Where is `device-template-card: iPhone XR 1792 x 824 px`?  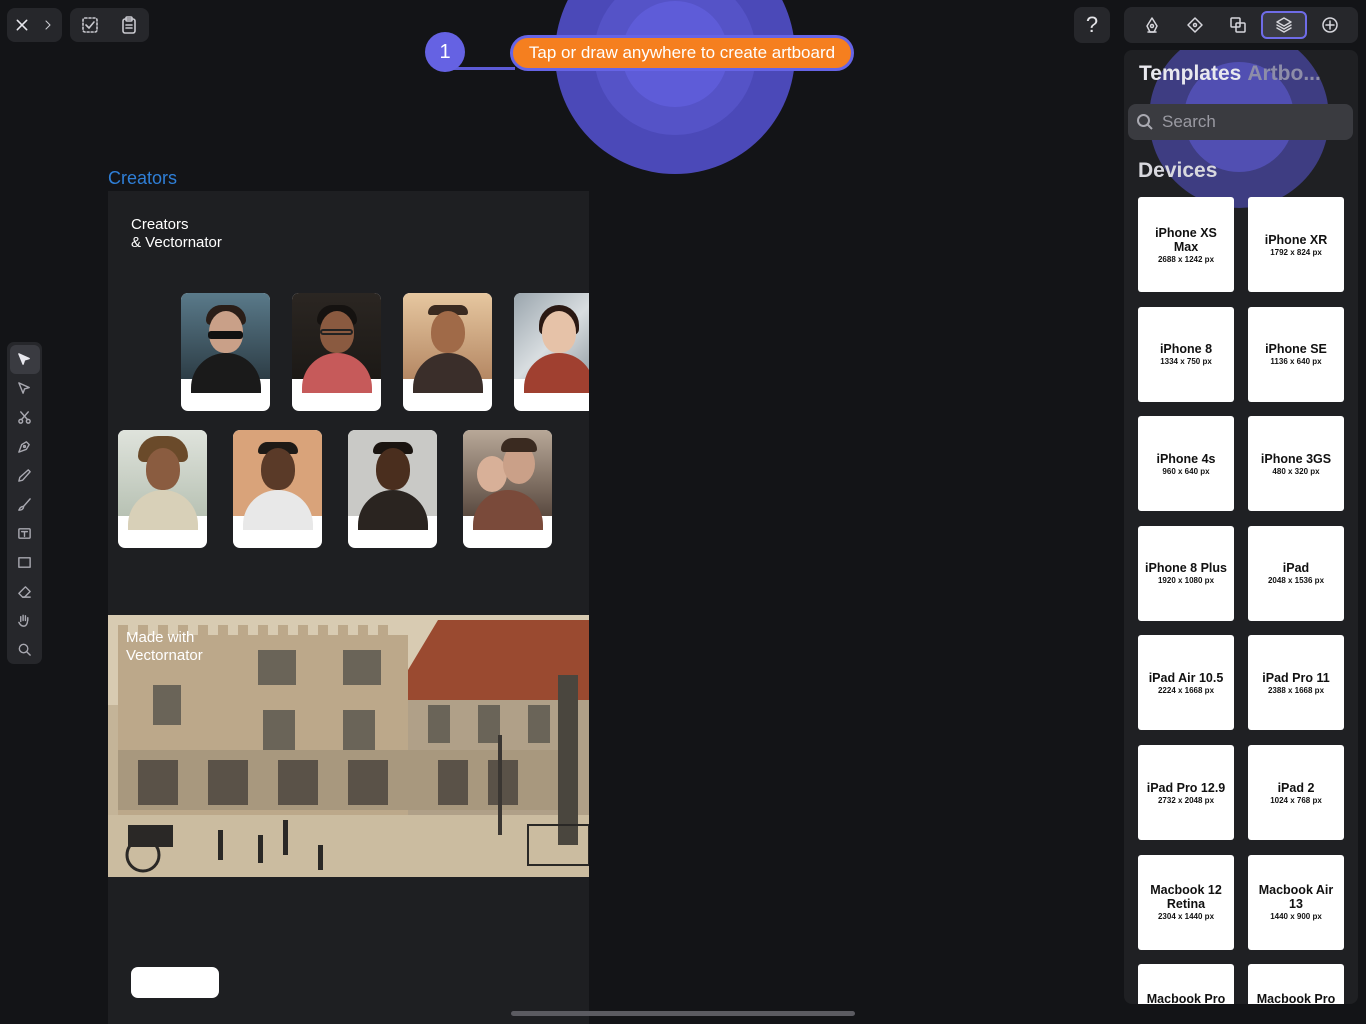 device-template-card: iPhone XR 1792 x 824 px is located at coordinates (1296, 244).